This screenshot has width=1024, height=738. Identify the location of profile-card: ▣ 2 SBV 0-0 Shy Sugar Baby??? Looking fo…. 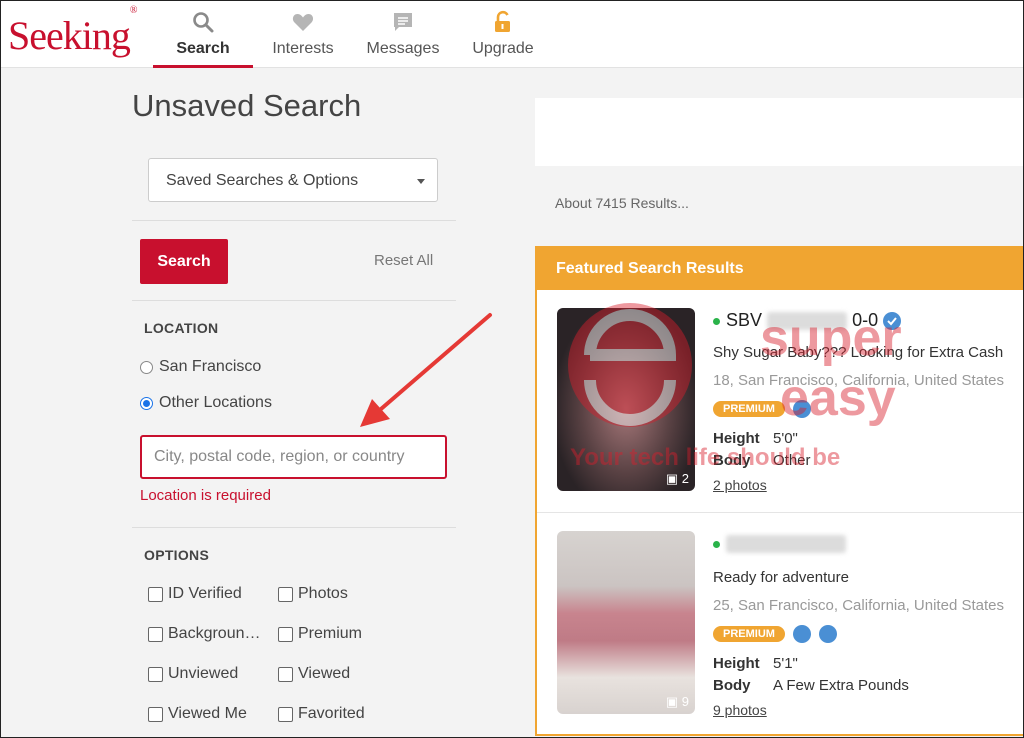
(780, 401).